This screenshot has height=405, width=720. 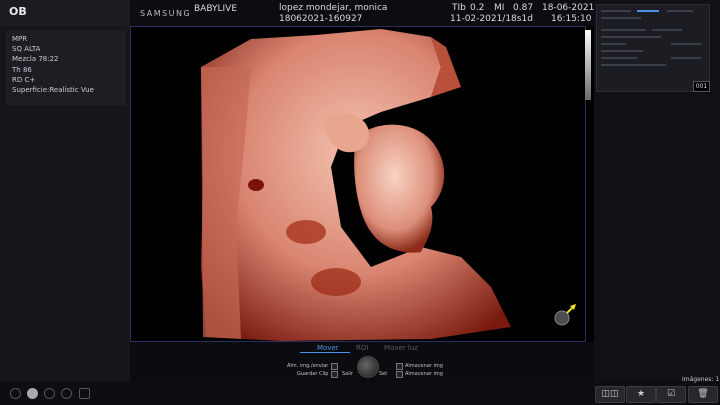 What do you see at coordinates (568, 8) in the screenshot?
I see `date-label: 18-06-2021` at bounding box center [568, 8].